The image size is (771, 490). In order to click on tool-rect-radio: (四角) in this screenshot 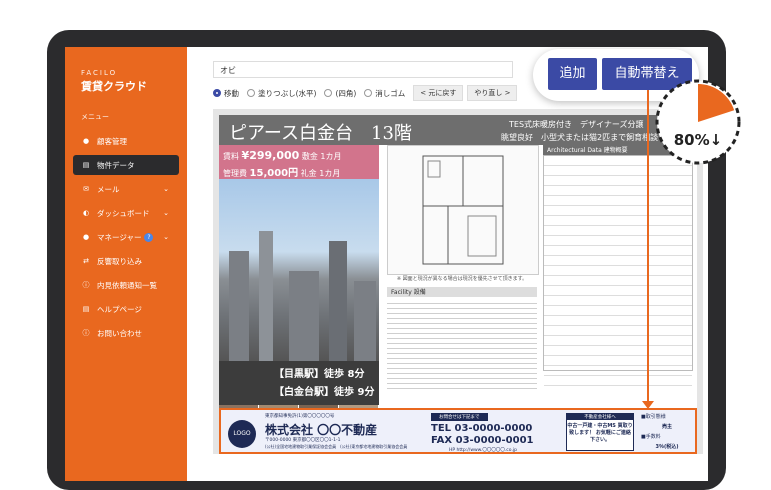, I will do `click(340, 93)`.